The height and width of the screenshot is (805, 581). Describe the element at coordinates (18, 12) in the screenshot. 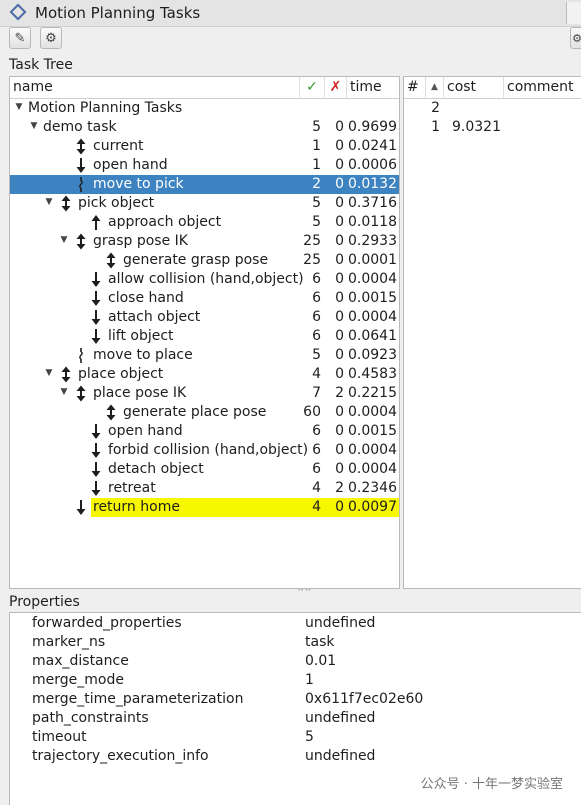

I see `diamond-icon` at that location.